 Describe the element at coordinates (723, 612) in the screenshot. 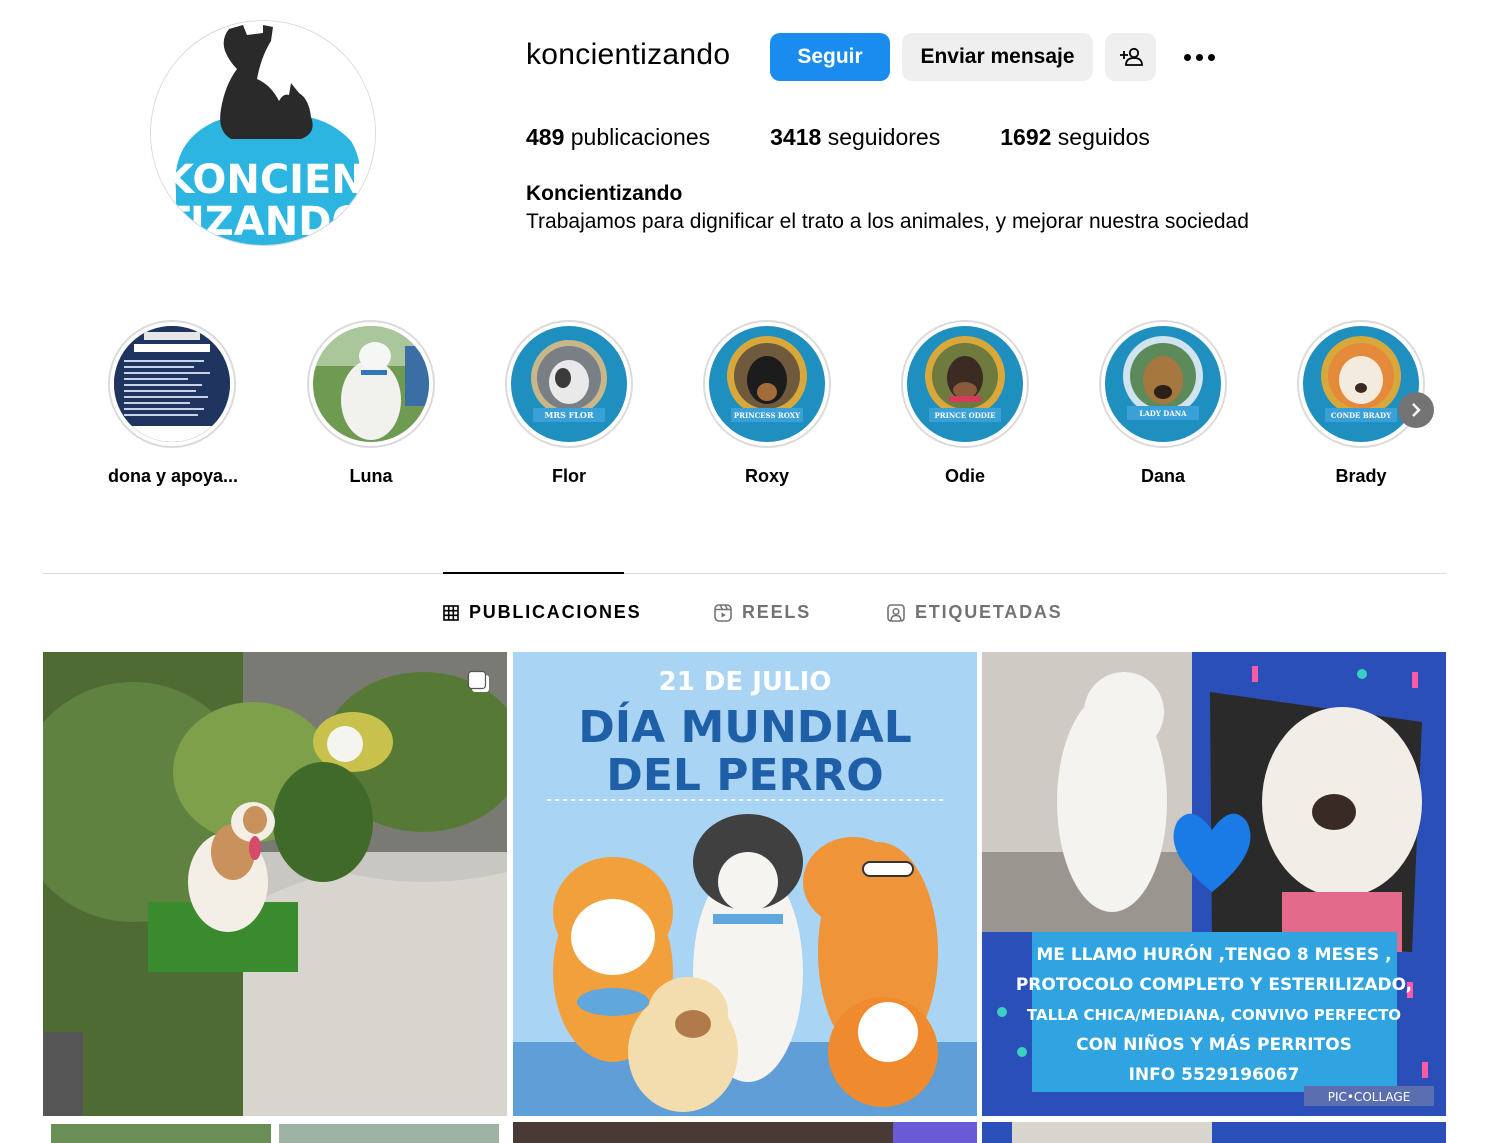

I see `reels-icon` at that location.